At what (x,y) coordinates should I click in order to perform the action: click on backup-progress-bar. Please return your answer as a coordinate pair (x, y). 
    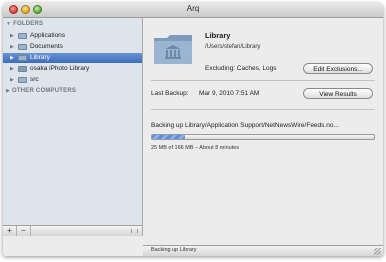
    Looking at the image, I should click on (263, 137).